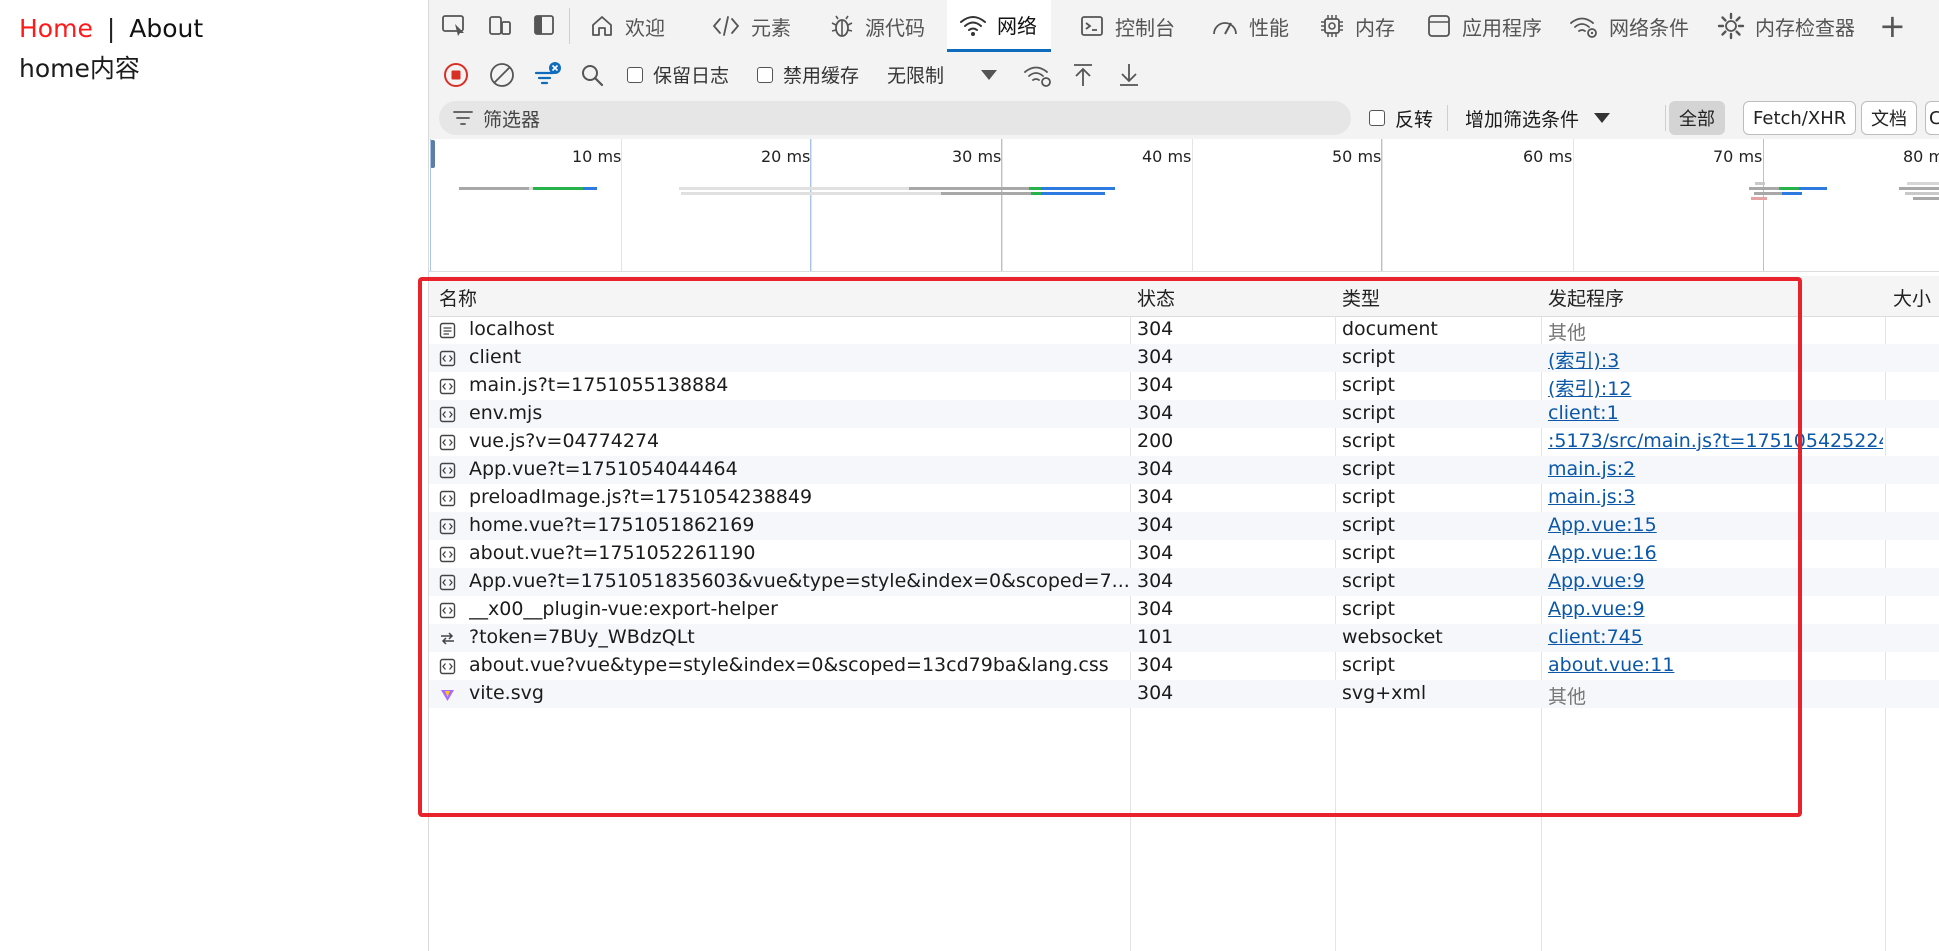 The image size is (1939, 951). I want to click on filter-toggle-button, so click(548, 74).